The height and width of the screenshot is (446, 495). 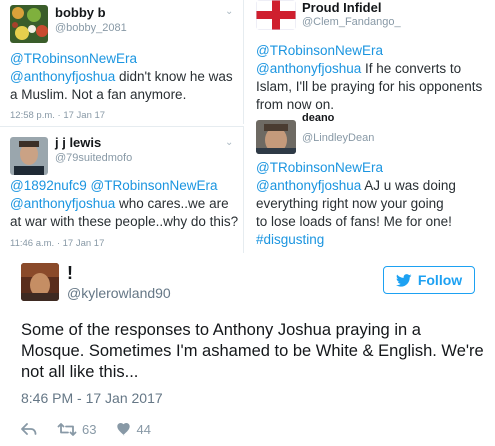 I want to click on tweet-text-fragment: from now on., so click(x=295, y=104).